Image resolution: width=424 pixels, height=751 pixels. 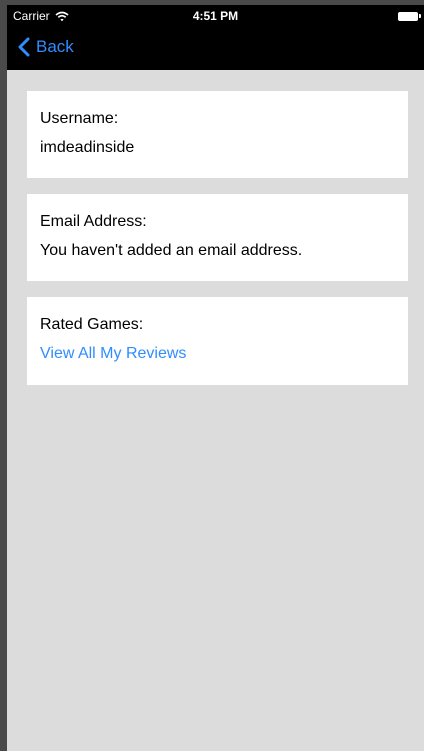 What do you see at coordinates (215, 16) in the screenshot?
I see `status-time: 4:51 PM` at bounding box center [215, 16].